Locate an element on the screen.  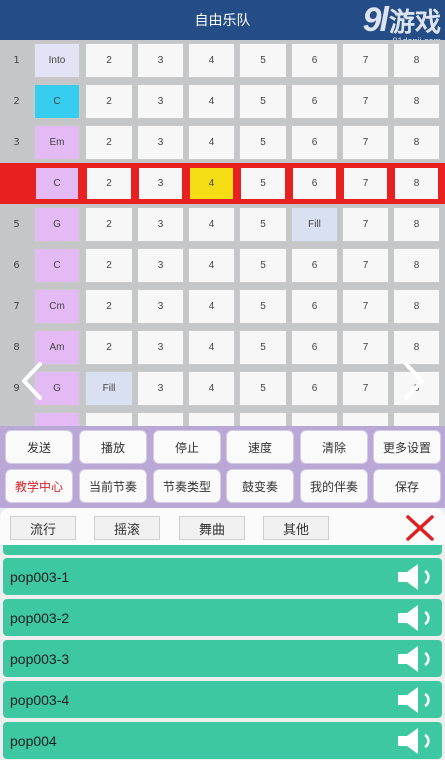
rhythm-type-button: 节奏类型 is located at coordinates (187, 486).